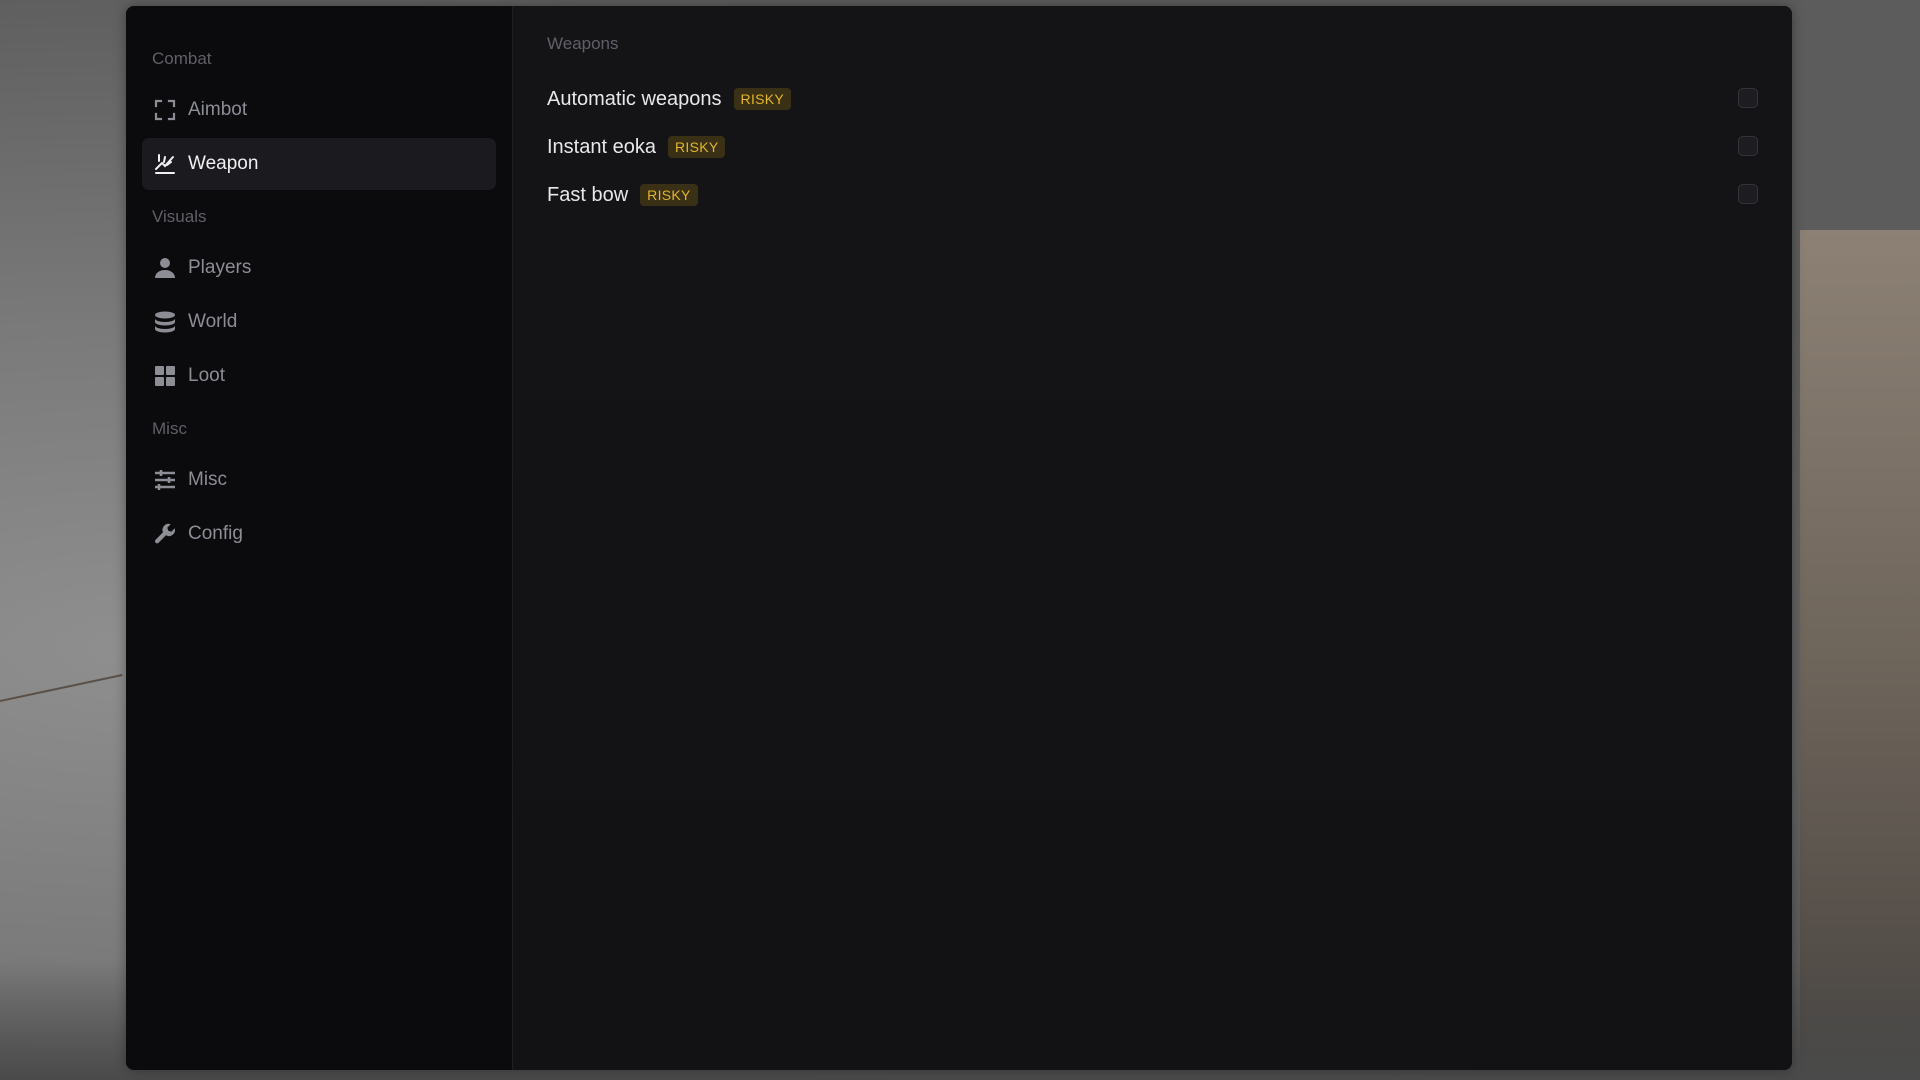  I want to click on nav-group-visuals: Visuals Players World Loot, so click(319, 304).